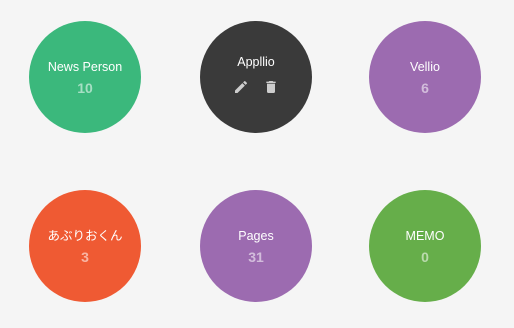 The height and width of the screenshot is (328, 514). Describe the element at coordinates (256, 77) in the screenshot. I see `app-tile-appllio: Appllio` at that location.